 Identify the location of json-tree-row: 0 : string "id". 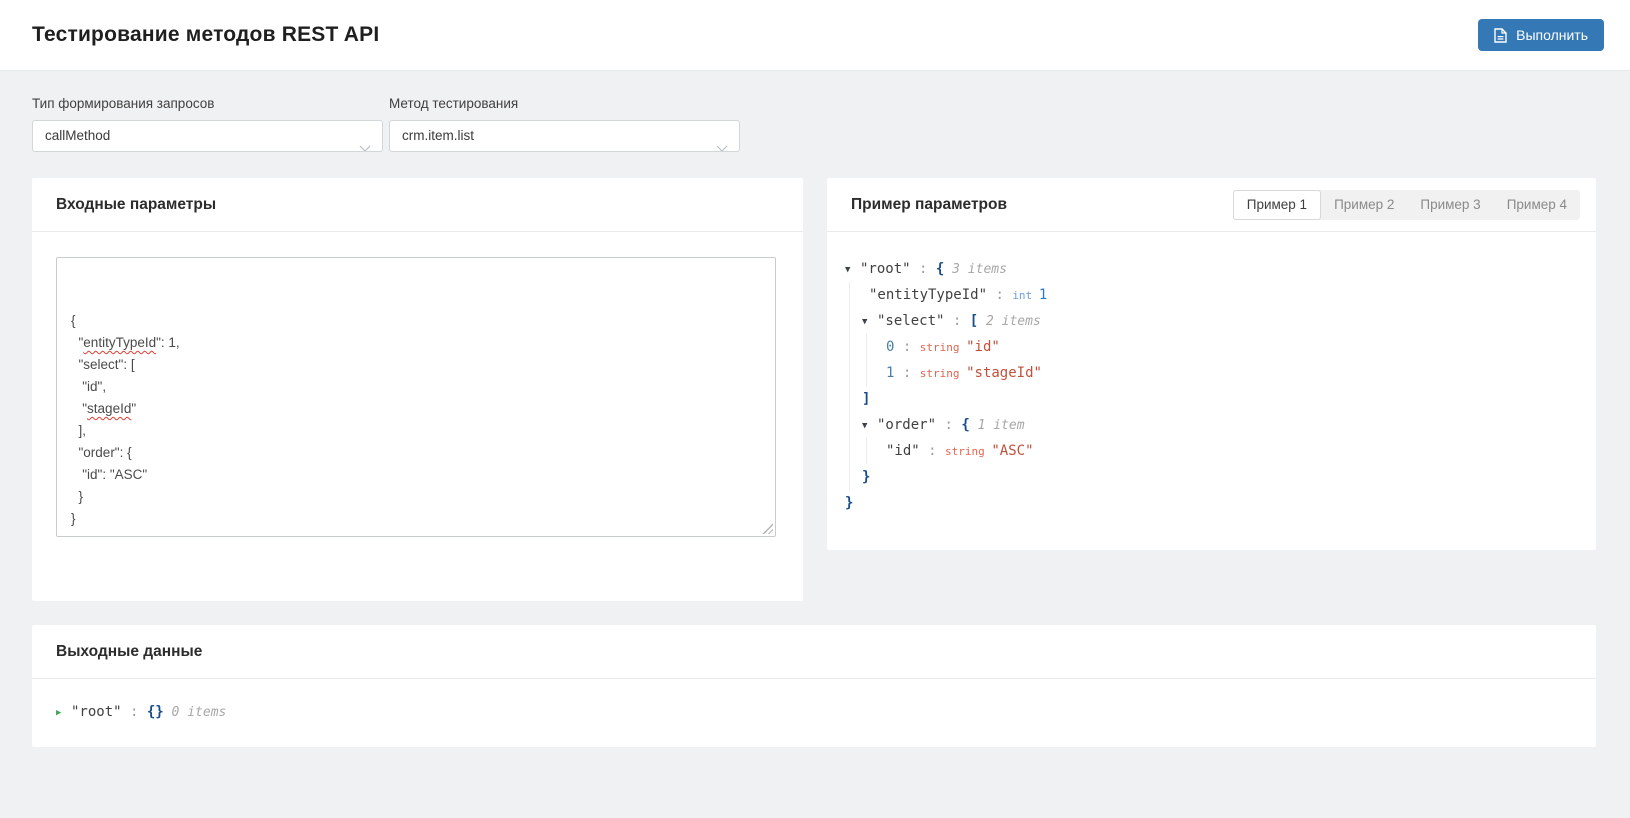
(943, 347).